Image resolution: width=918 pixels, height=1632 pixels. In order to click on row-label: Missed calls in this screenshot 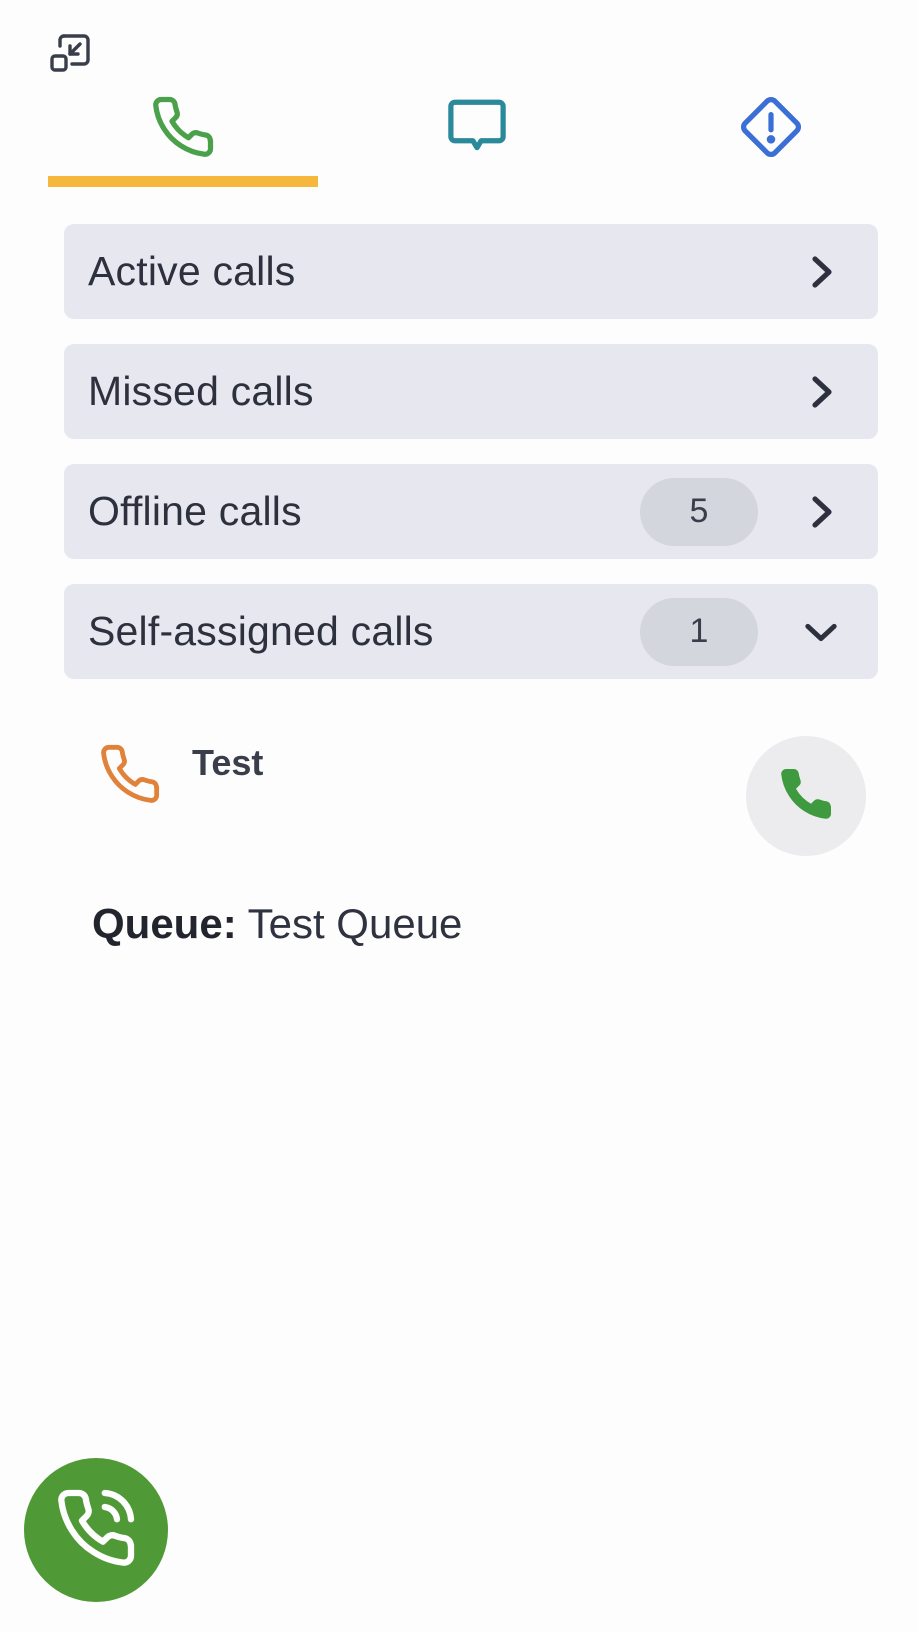, I will do `click(201, 391)`.